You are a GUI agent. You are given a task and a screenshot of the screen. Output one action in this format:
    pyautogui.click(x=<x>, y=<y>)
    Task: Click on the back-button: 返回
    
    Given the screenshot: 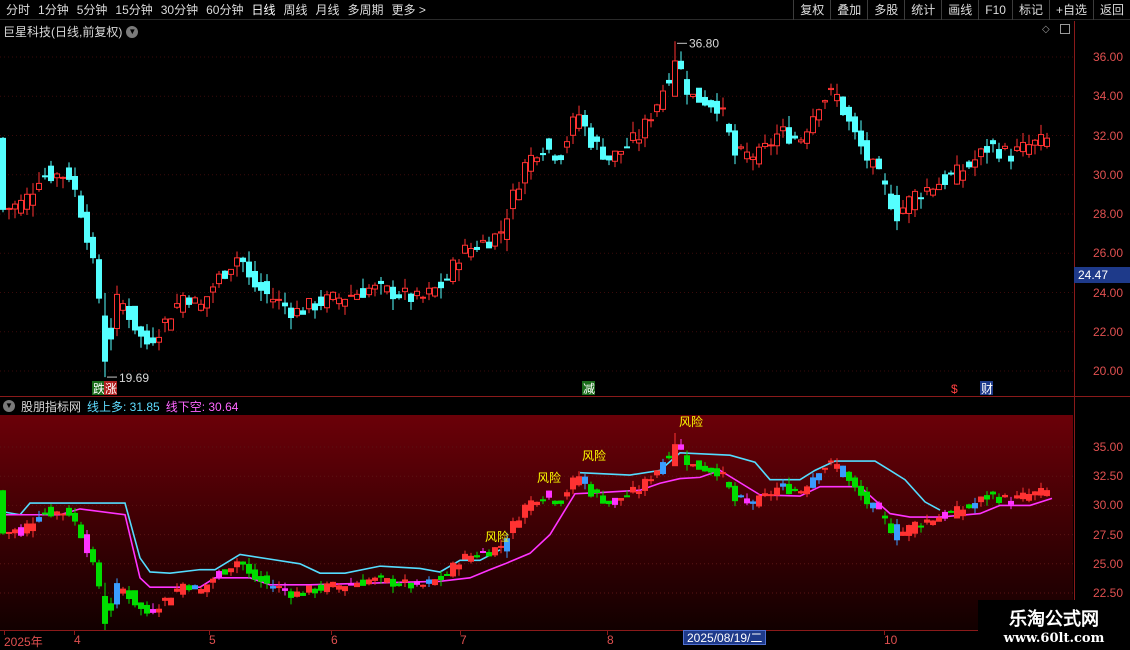 What is the action you would take?
    pyautogui.click(x=1111, y=10)
    